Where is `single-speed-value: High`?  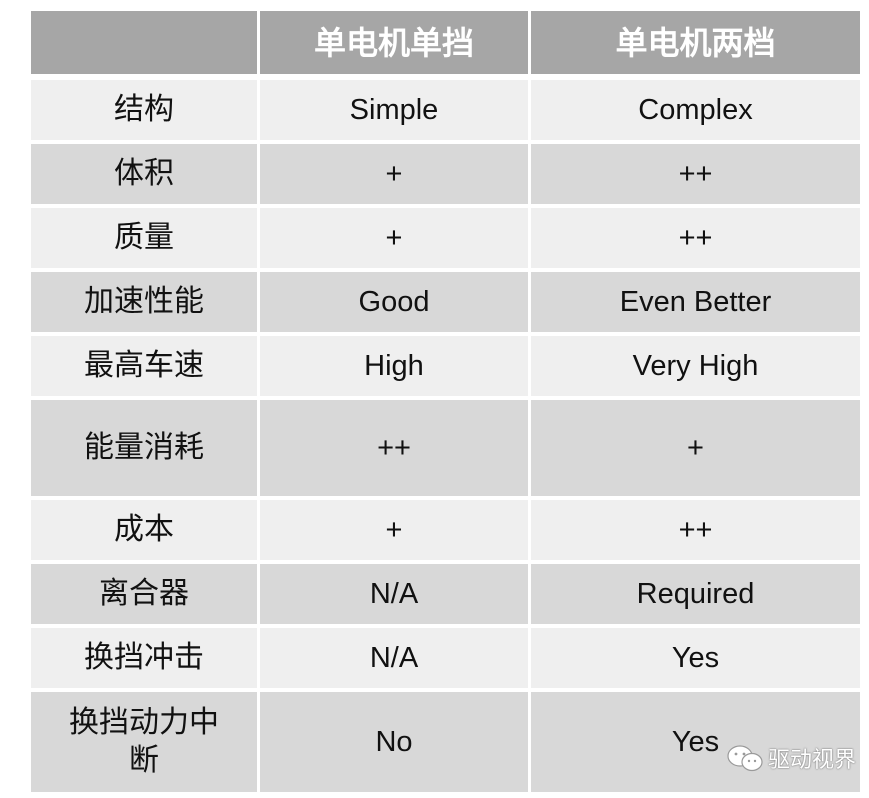 single-speed-value: High is located at coordinates (394, 366).